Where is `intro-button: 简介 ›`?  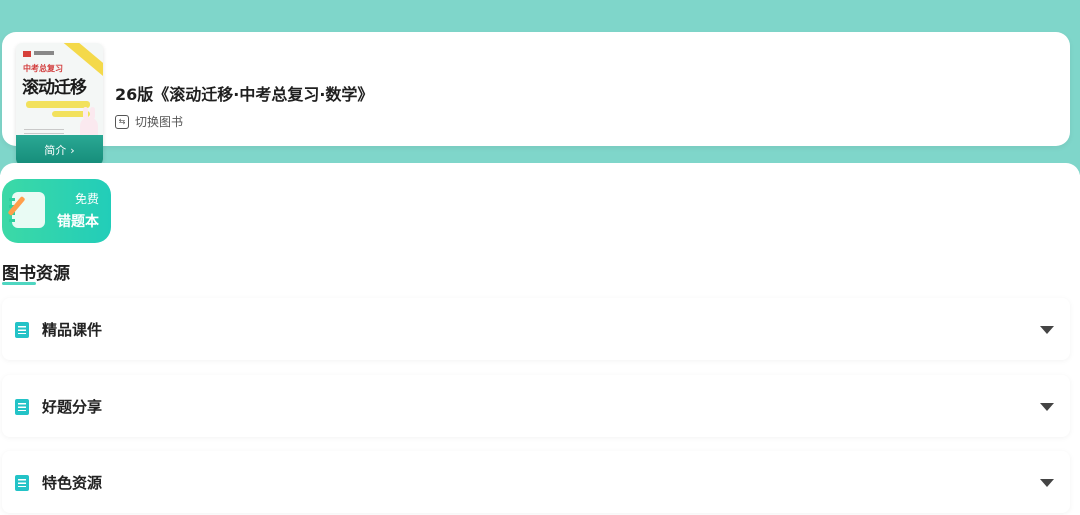 intro-button: 简介 › is located at coordinates (59, 150).